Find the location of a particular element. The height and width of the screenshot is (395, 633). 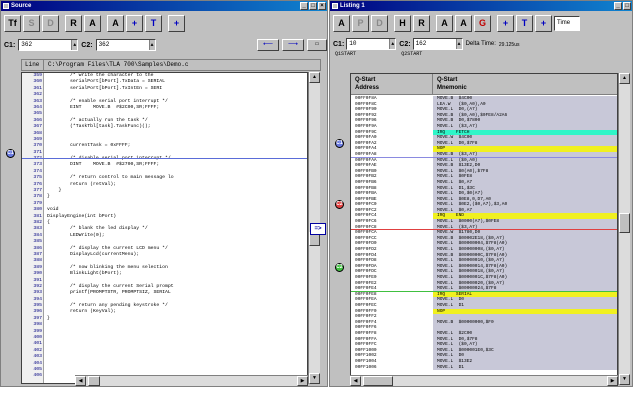

close-button: × is located at coordinates (322, 6).